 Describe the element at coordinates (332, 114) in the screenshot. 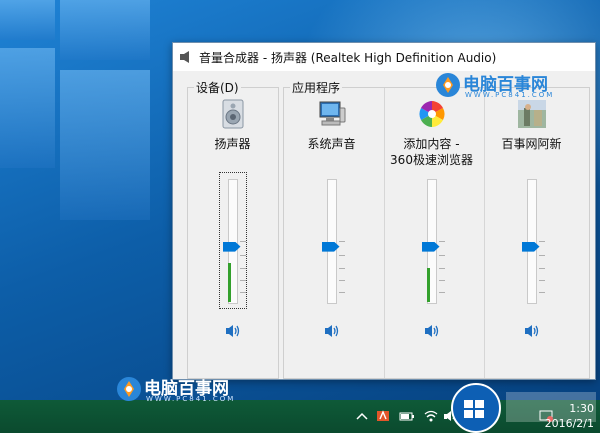

I see `system-sounds-icon` at that location.